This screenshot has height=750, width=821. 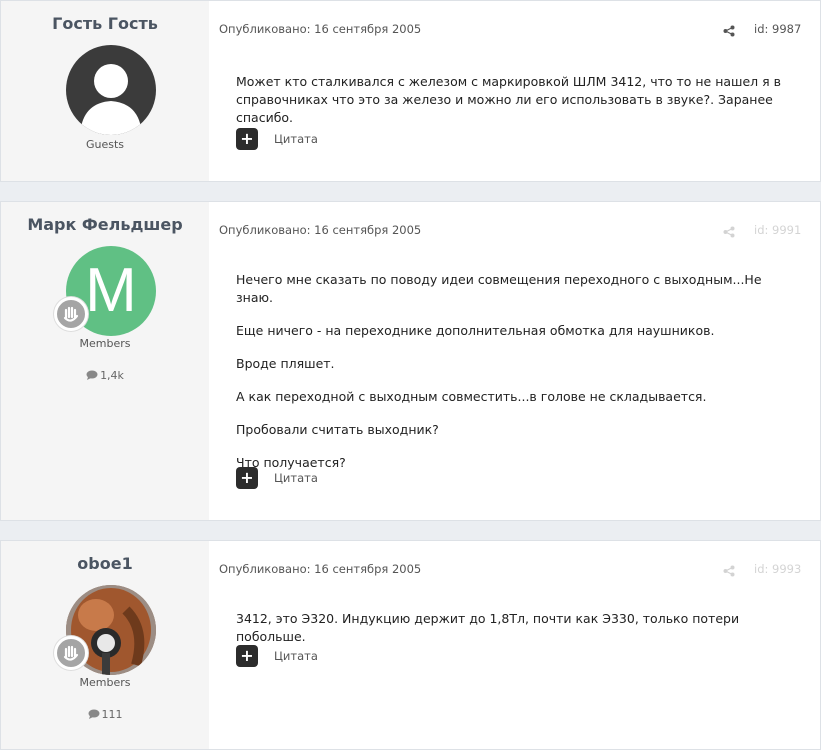 I want to click on post-paragraph: Пробовали считать выходник?, so click(x=337, y=429).